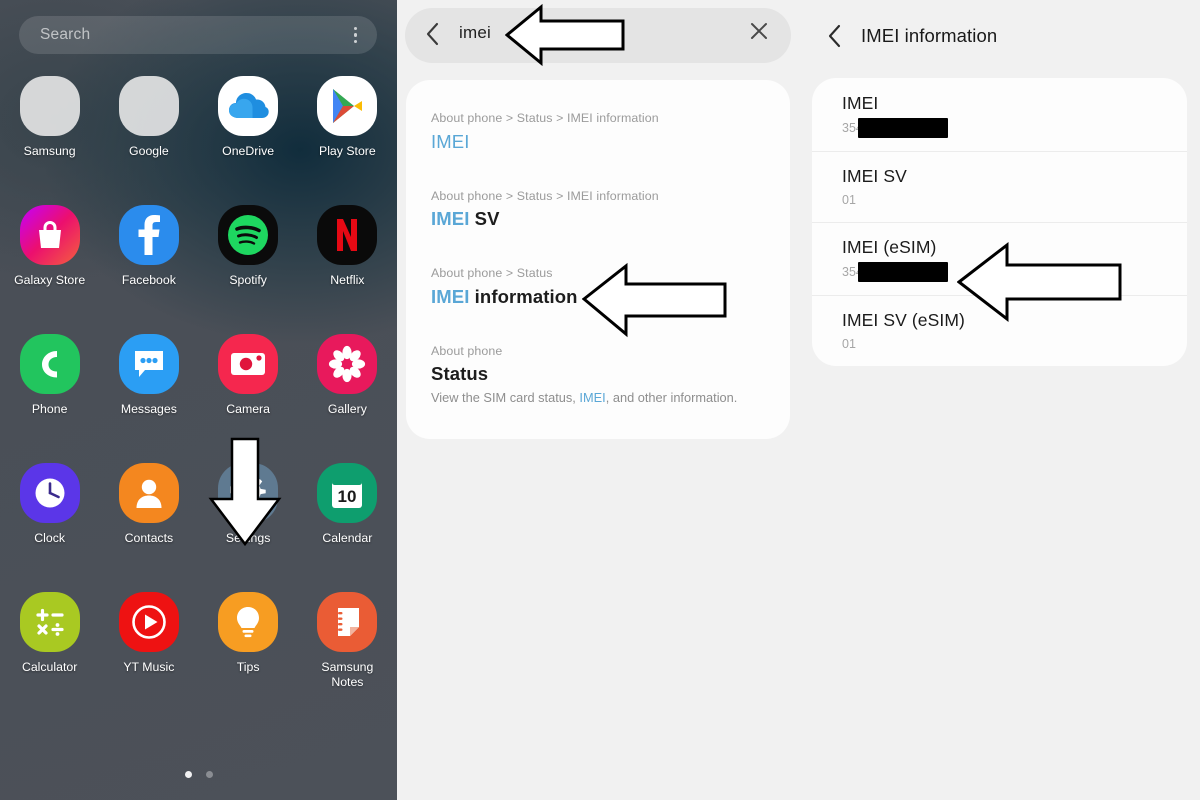  What do you see at coordinates (347, 106) in the screenshot?
I see `play-store-icon` at bounding box center [347, 106].